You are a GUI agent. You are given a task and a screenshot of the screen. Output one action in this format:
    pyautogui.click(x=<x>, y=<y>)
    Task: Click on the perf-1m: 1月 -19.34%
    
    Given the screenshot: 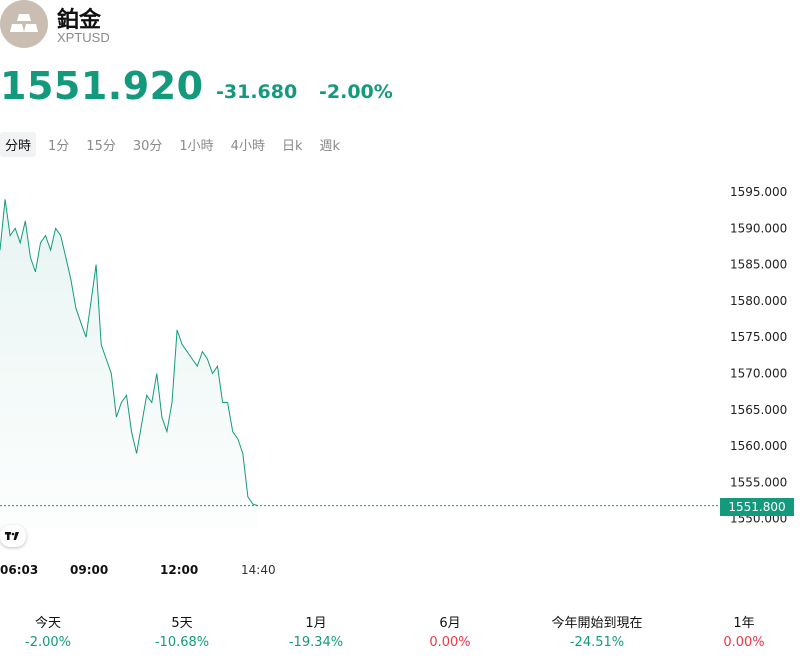 What is the action you would take?
    pyautogui.click(x=316, y=631)
    